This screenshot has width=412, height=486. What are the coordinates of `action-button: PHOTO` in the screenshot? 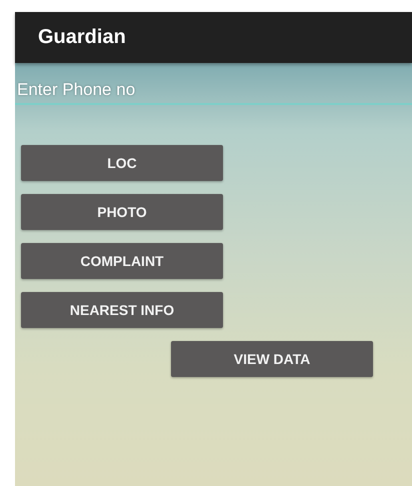 It's located at (122, 212).